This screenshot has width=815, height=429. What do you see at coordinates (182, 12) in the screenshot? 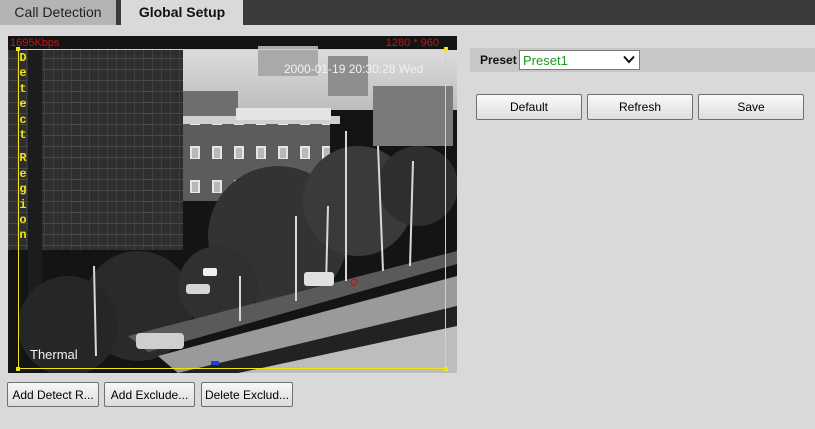
I see `tab-global-setup: Global Setup` at bounding box center [182, 12].